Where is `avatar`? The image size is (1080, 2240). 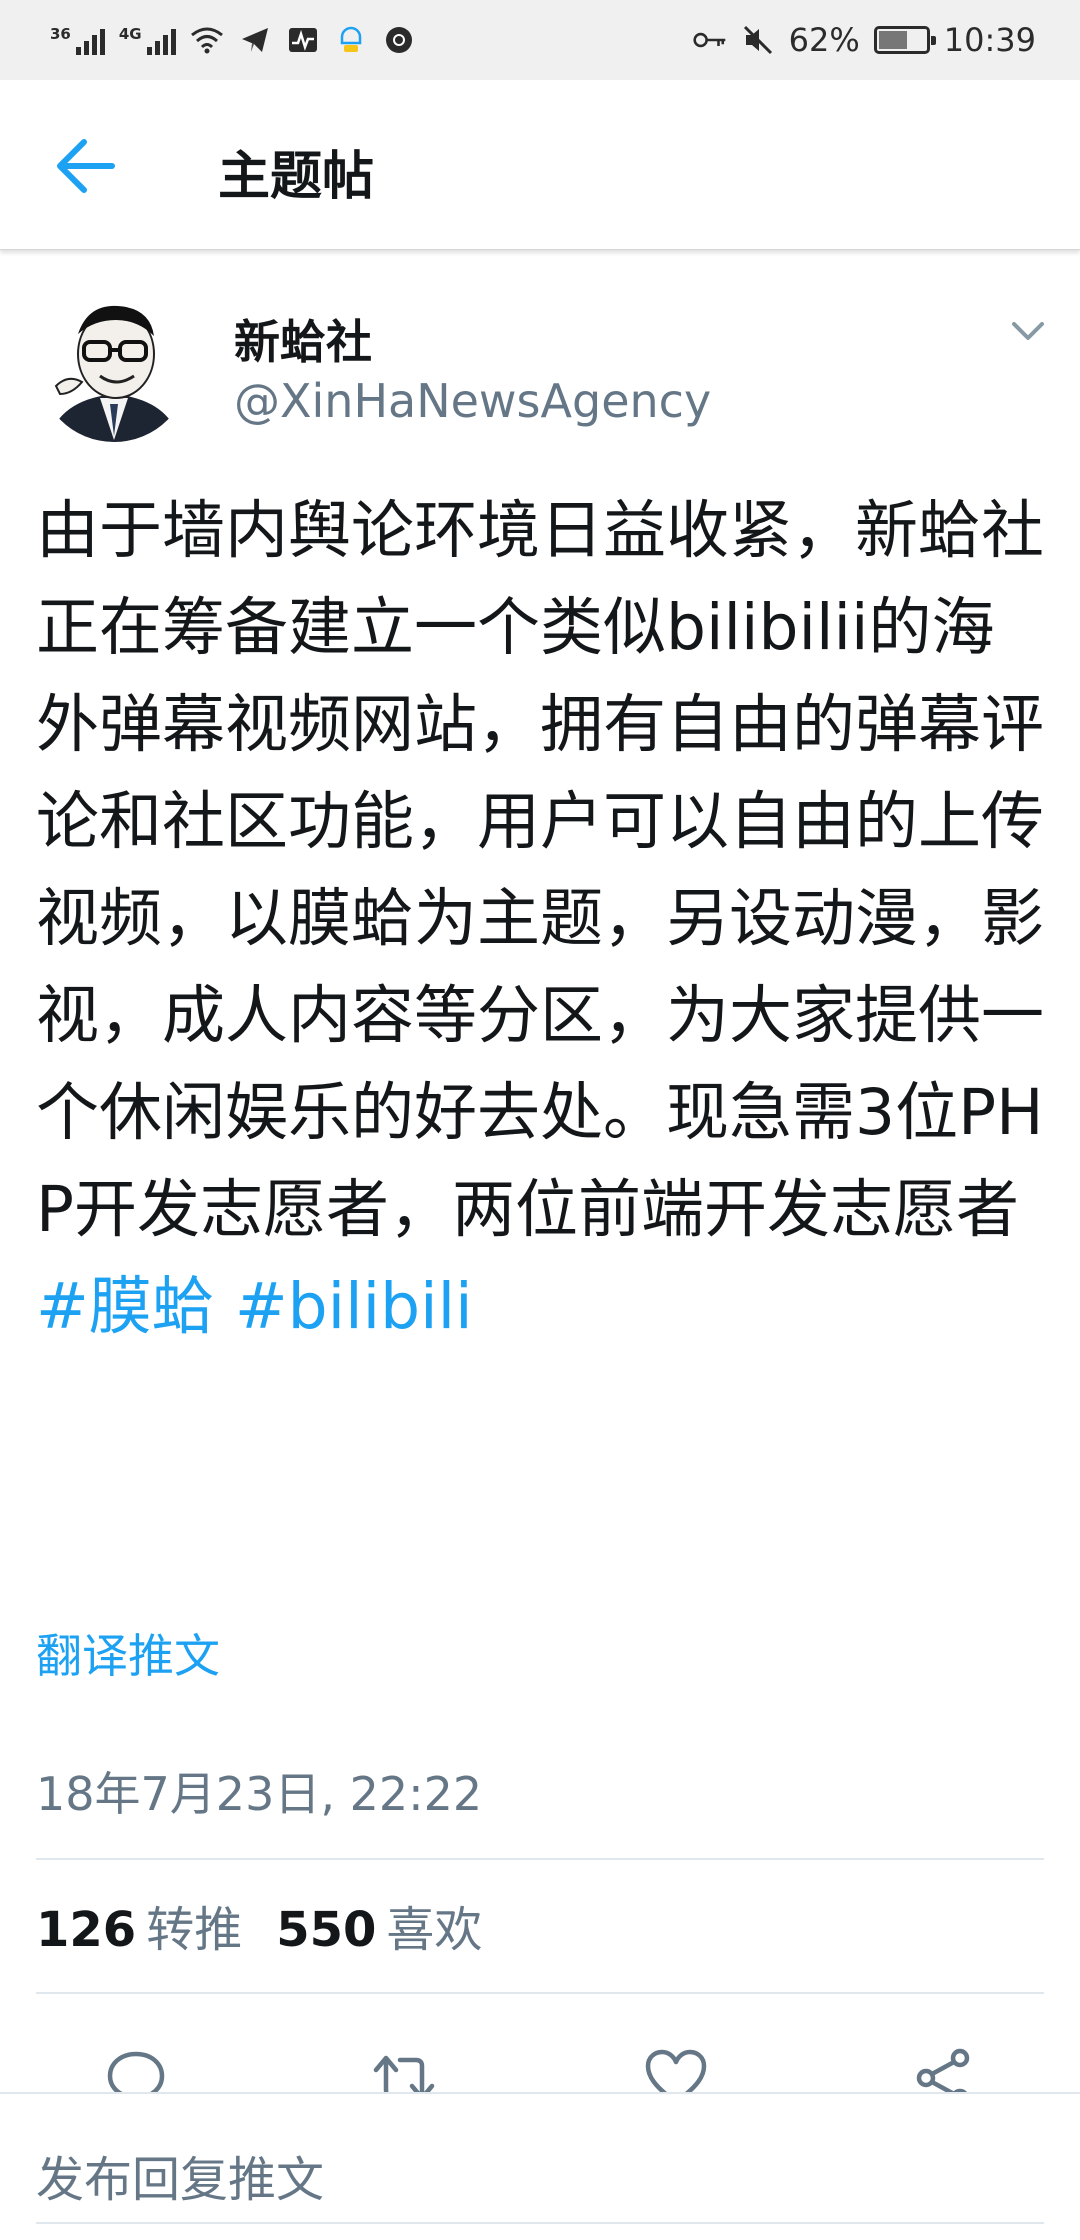 avatar is located at coordinates (114, 366).